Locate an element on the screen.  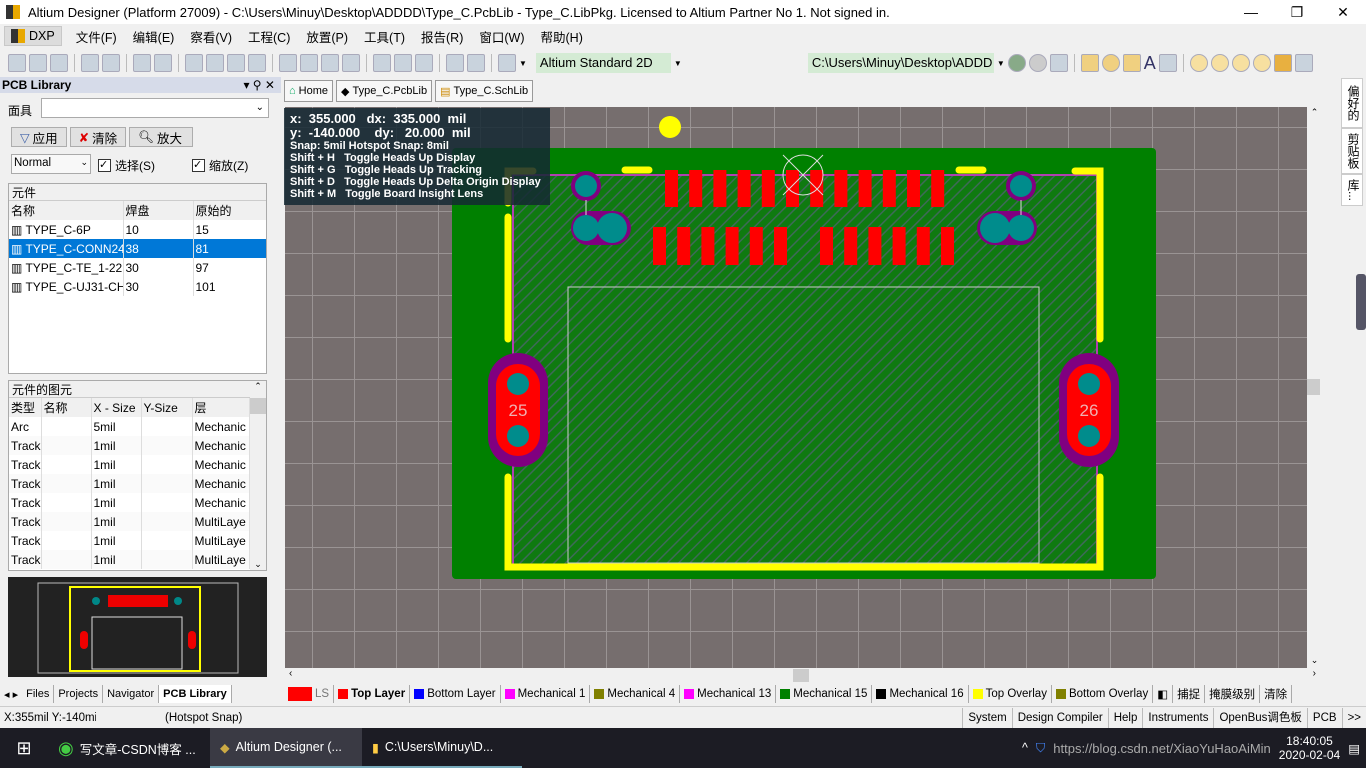
clock-time: 18:40:05 is located at coordinates (1309, 741).